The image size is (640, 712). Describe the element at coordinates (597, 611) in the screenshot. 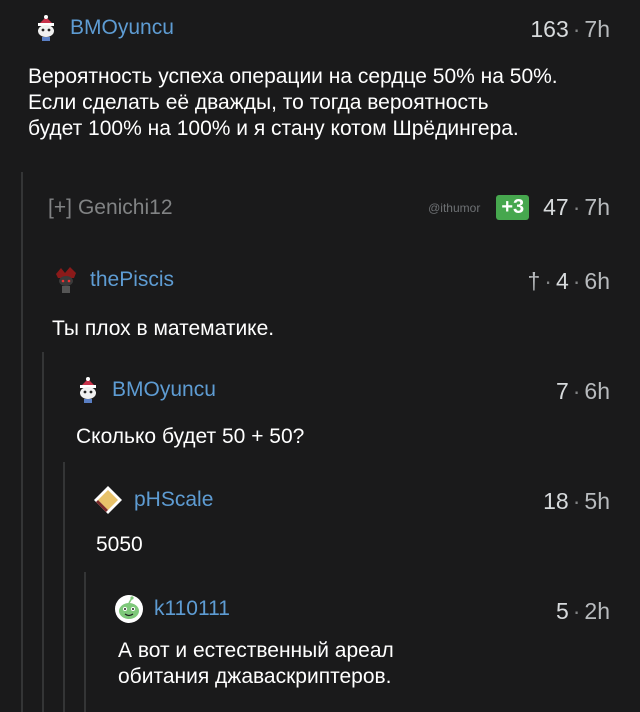

I see `timestamp: 2h` at that location.